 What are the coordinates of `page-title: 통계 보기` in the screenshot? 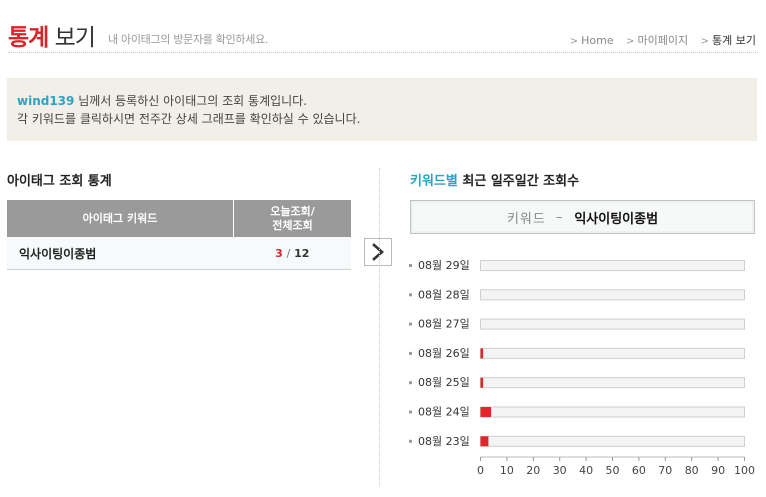 It's located at (52, 35).